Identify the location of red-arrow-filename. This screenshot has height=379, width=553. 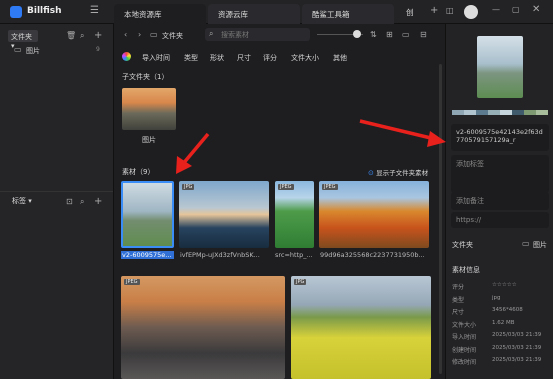
(402, 133).